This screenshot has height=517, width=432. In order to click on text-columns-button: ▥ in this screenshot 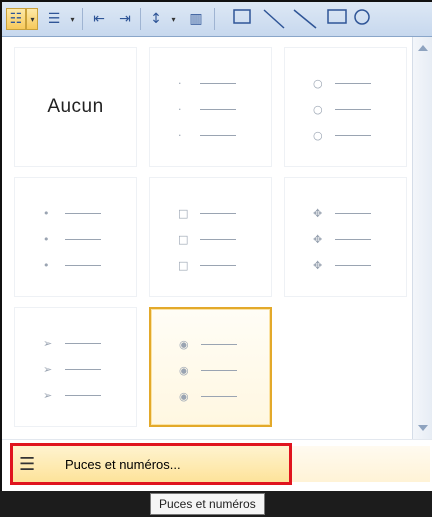, I will do `click(196, 19)`.